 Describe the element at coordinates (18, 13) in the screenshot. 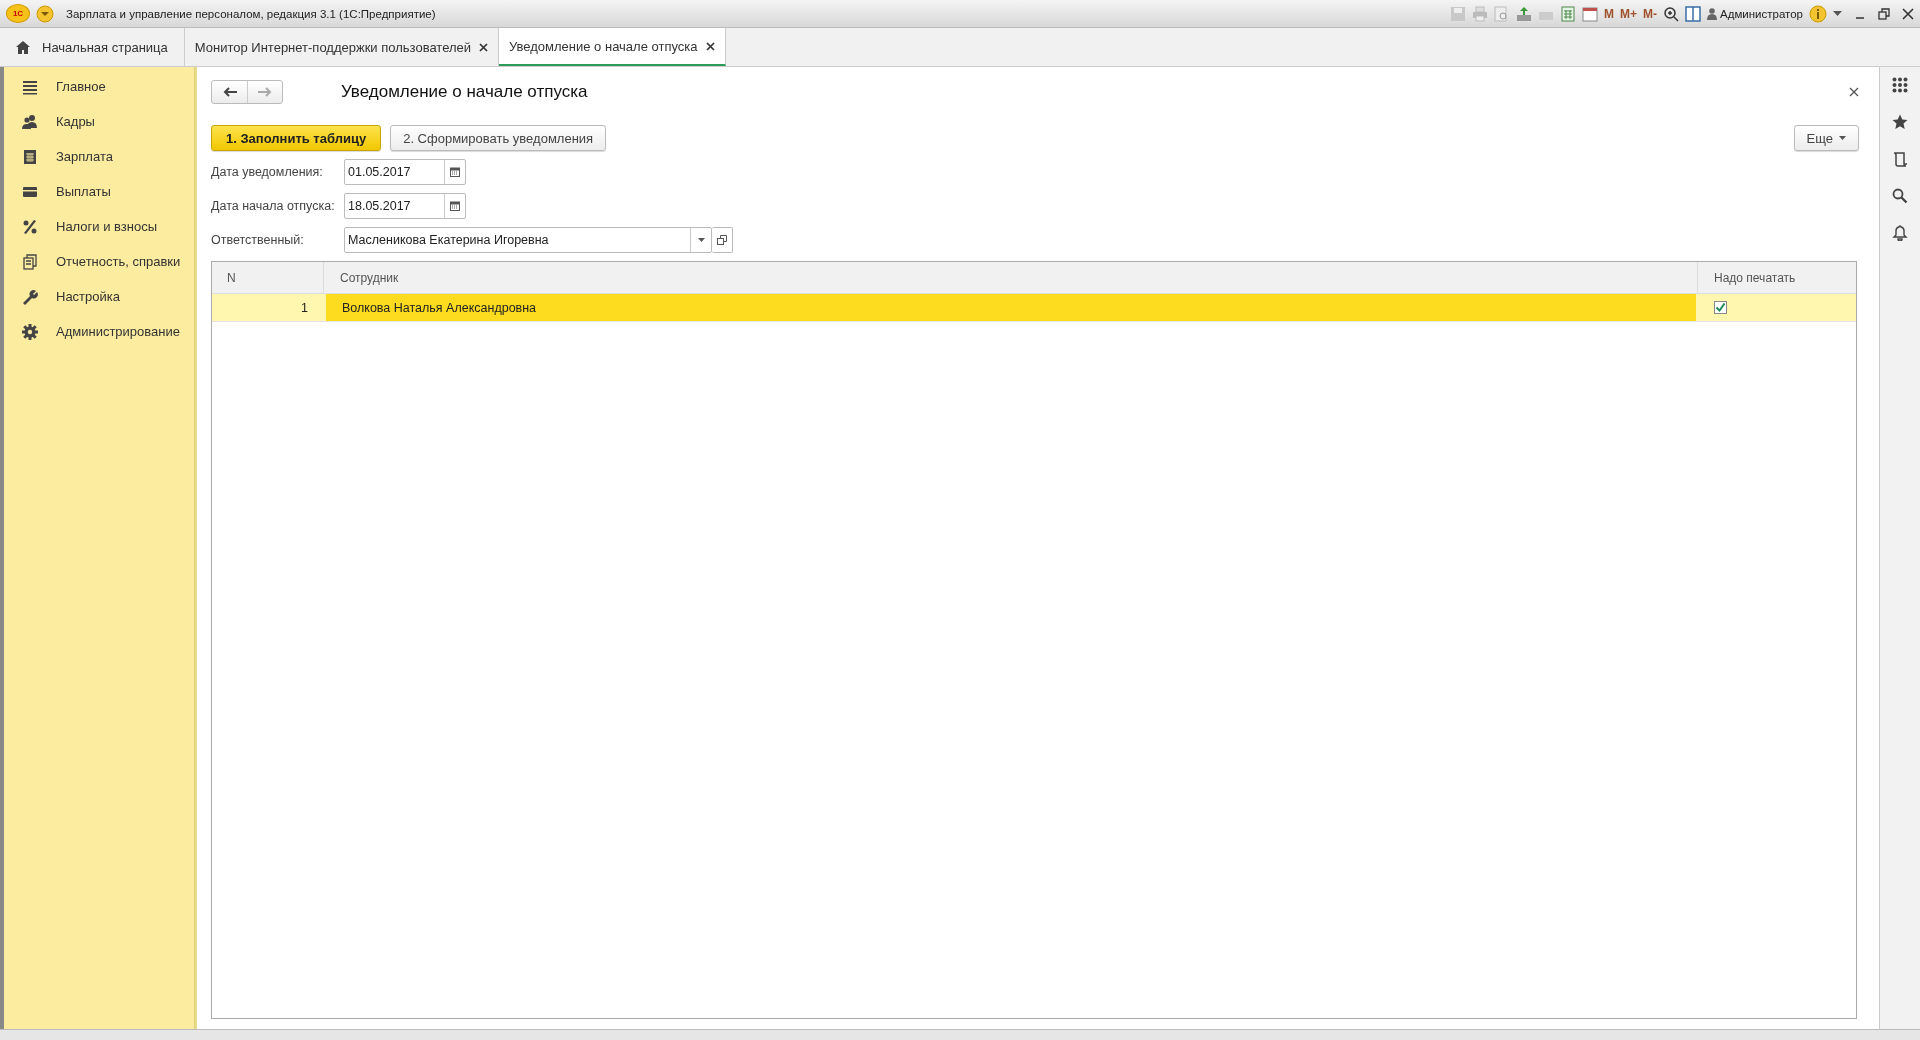

I see `logo: 1С` at that location.